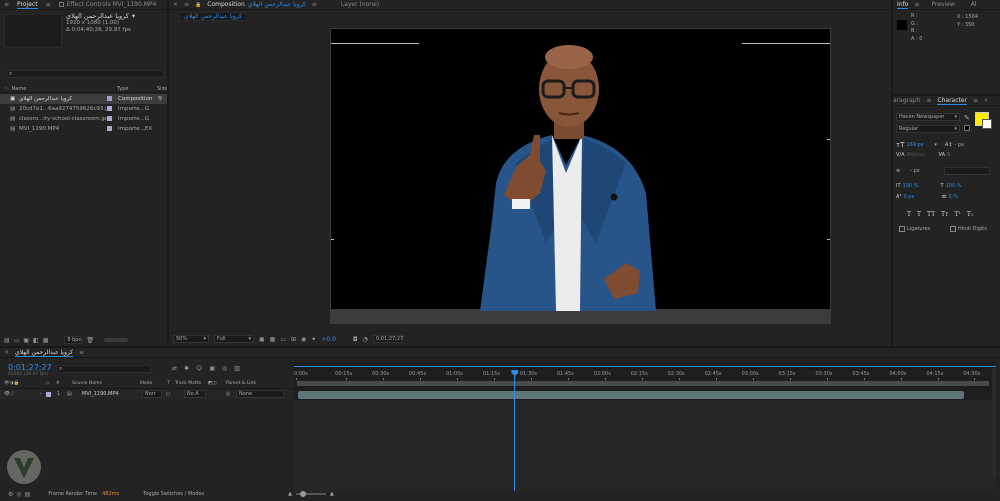 The height and width of the screenshot is (501, 1000). Describe the element at coordinates (133, 16) in the screenshot. I see `chevron-down-icon: ▾` at that location.